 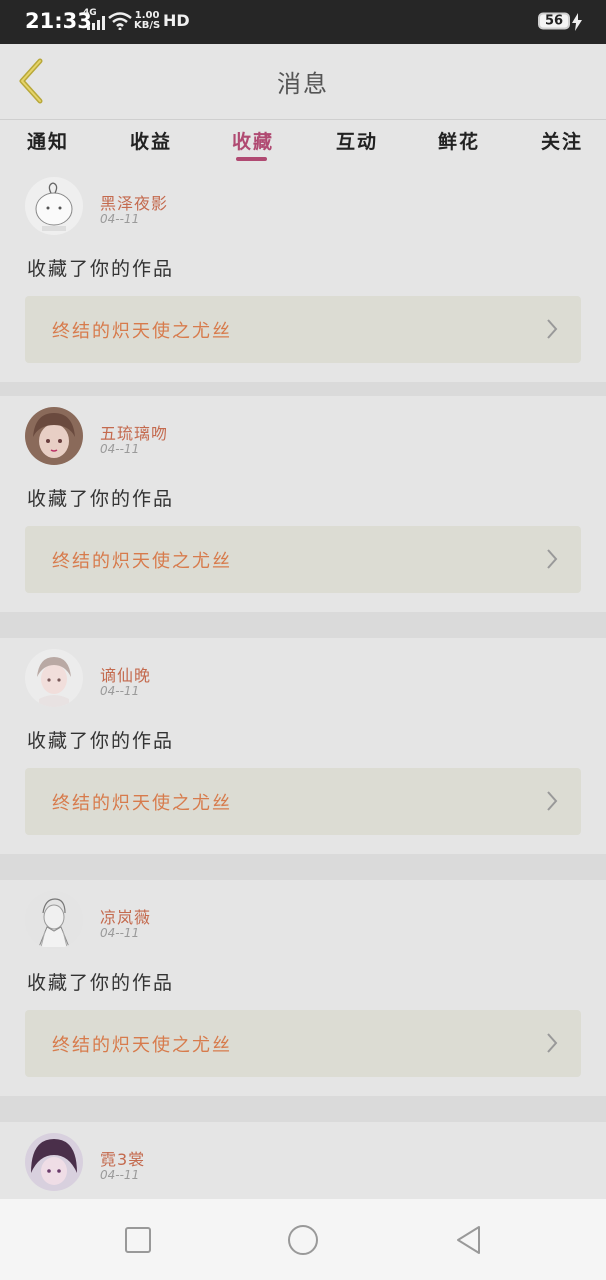 I want to click on tab-flowers: 鲜花, so click(x=459, y=140).